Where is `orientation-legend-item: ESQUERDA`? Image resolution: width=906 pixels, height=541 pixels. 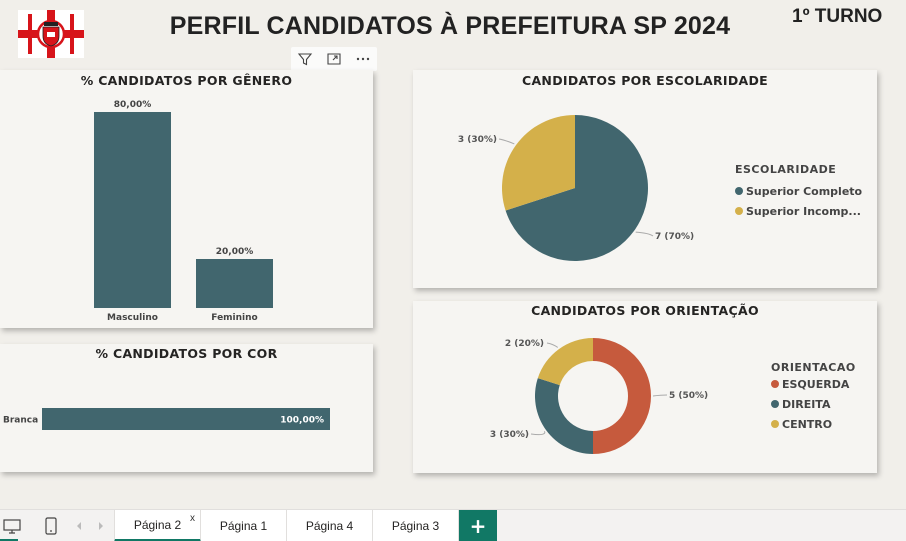
orientation-legend-item: ESQUERDA is located at coordinates (813, 384).